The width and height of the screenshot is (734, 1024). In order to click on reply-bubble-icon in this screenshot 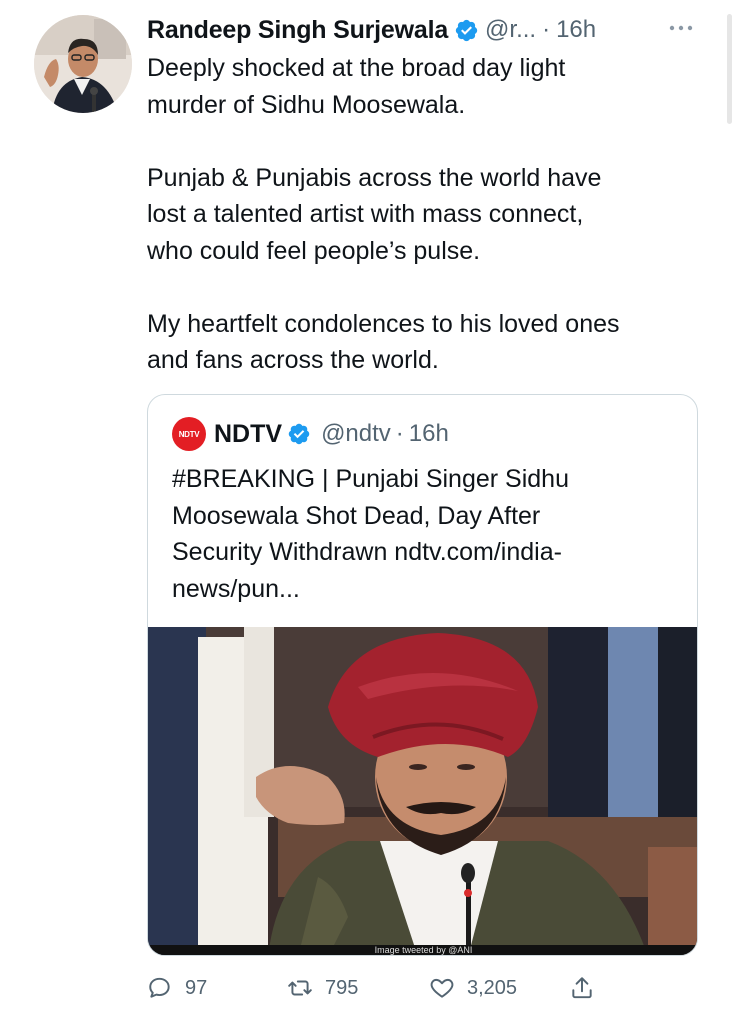, I will do `click(159, 987)`.